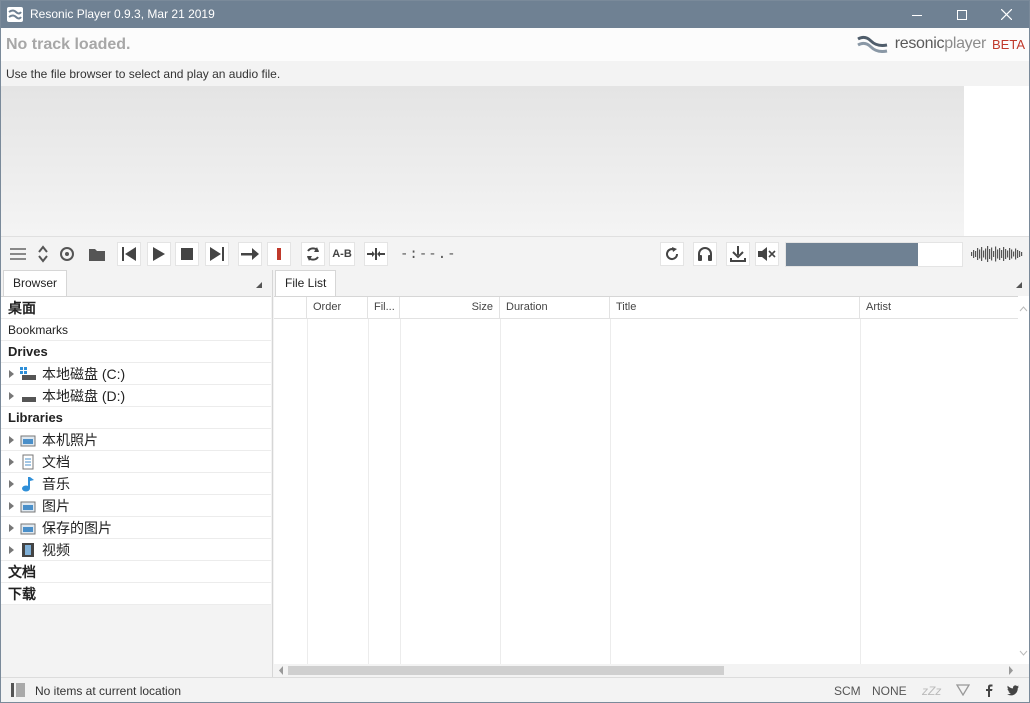 Image resolution: width=1030 pixels, height=703 pixels. What do you see at coordinates (916, 14) in the screenshot?
I see `minimize-button` at bounding box center [916, 14].